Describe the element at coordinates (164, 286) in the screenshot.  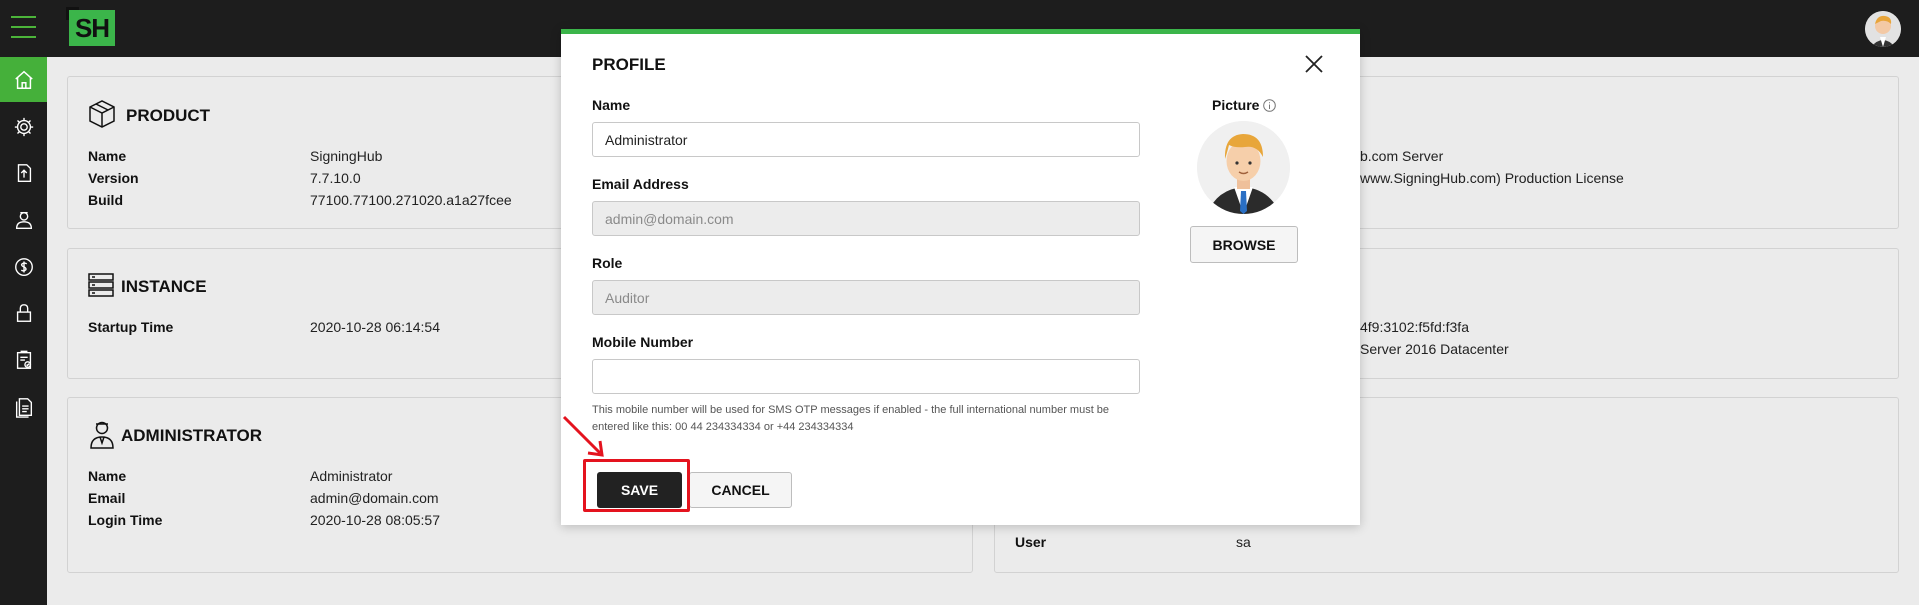
I see `instance-title: INSTANCE` at that location.